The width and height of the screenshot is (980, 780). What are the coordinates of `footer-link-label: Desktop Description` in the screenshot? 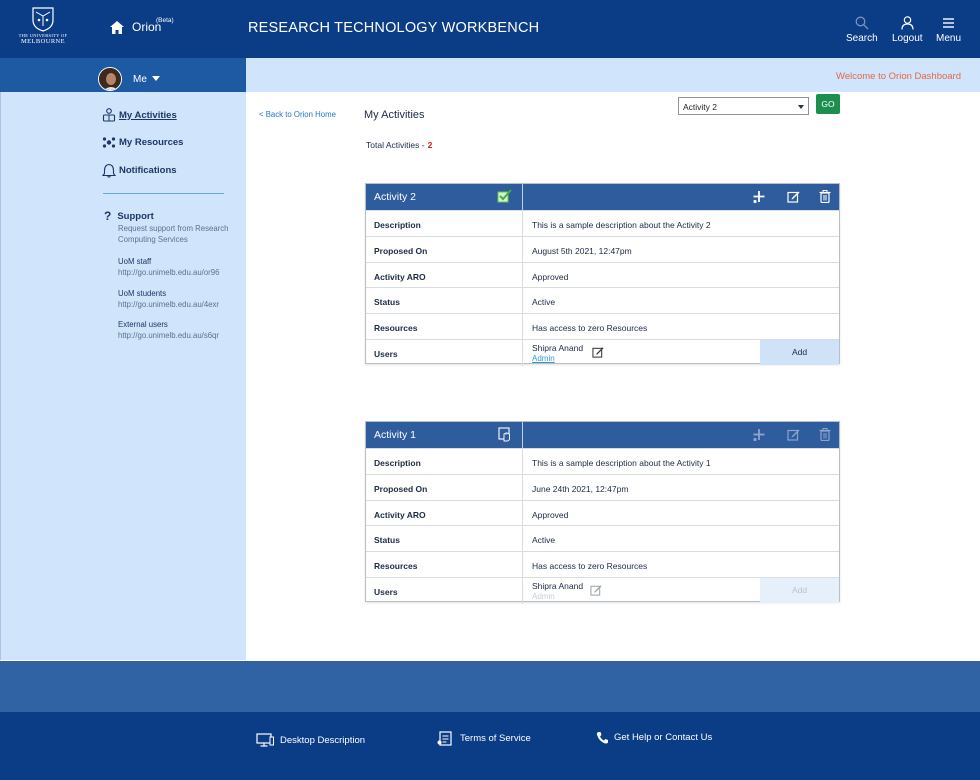 It's located at (323, 740).